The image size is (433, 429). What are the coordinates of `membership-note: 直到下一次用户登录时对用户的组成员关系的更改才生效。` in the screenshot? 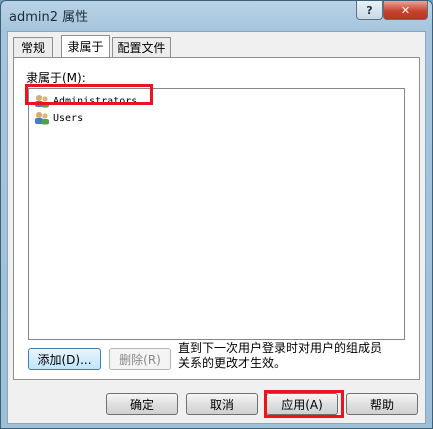 It's located at (280, 355).